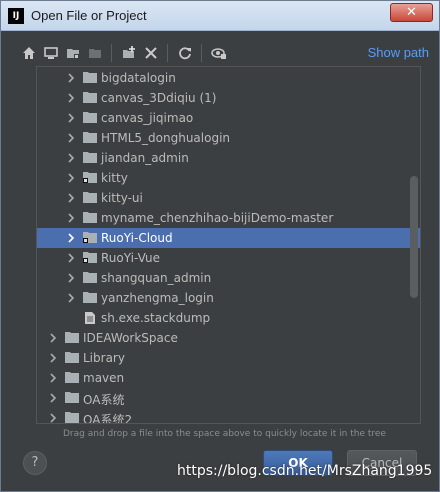 This screenshot has width=440, height=492. Describe the element at coordinates (305, 471) in the screenshot. I see `watermark: https://blog.csdn.net/MrsZhang1995` at that location.